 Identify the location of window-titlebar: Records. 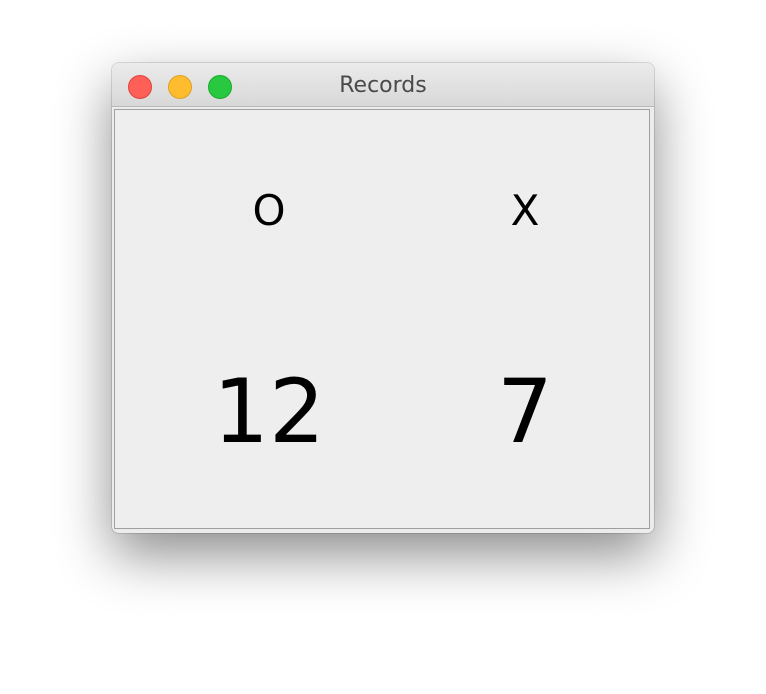
(383, 85).